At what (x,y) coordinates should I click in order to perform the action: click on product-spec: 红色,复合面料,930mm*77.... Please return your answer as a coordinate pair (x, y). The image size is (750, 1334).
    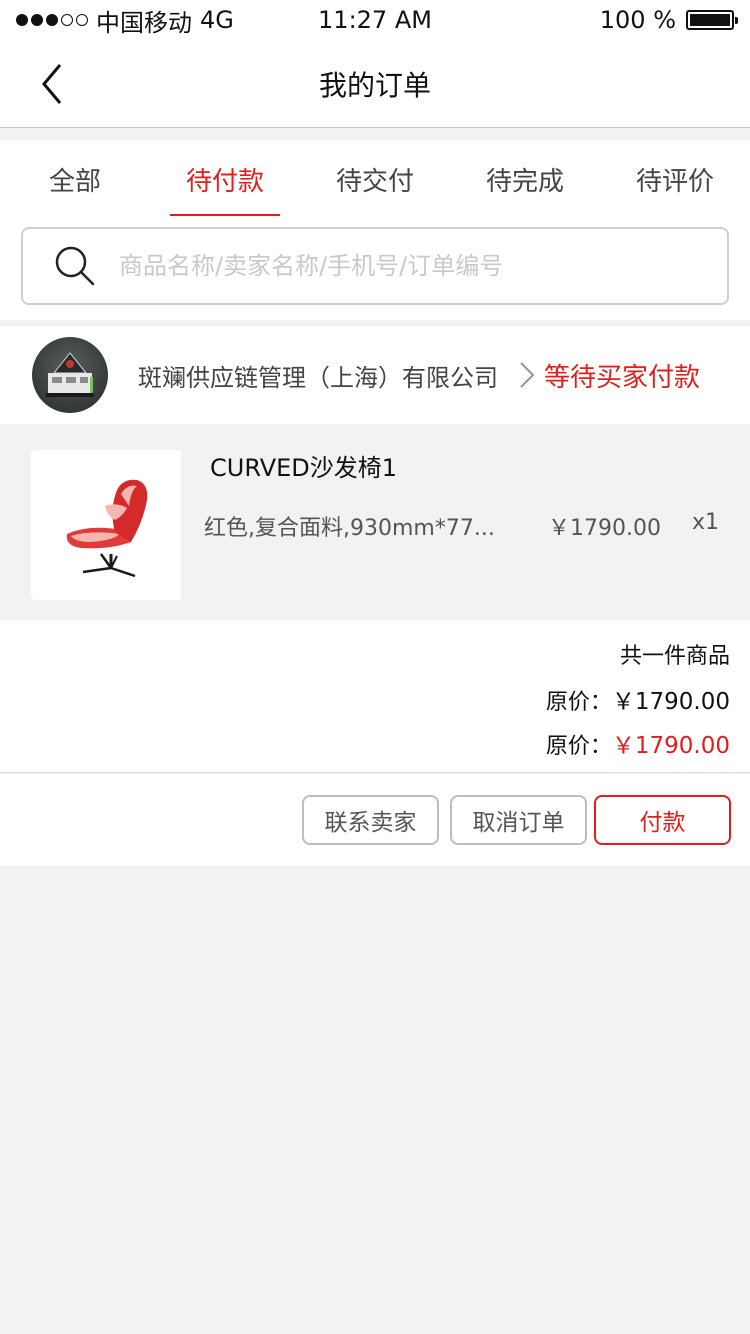
    Looking at the image, I should click on (349, 528).